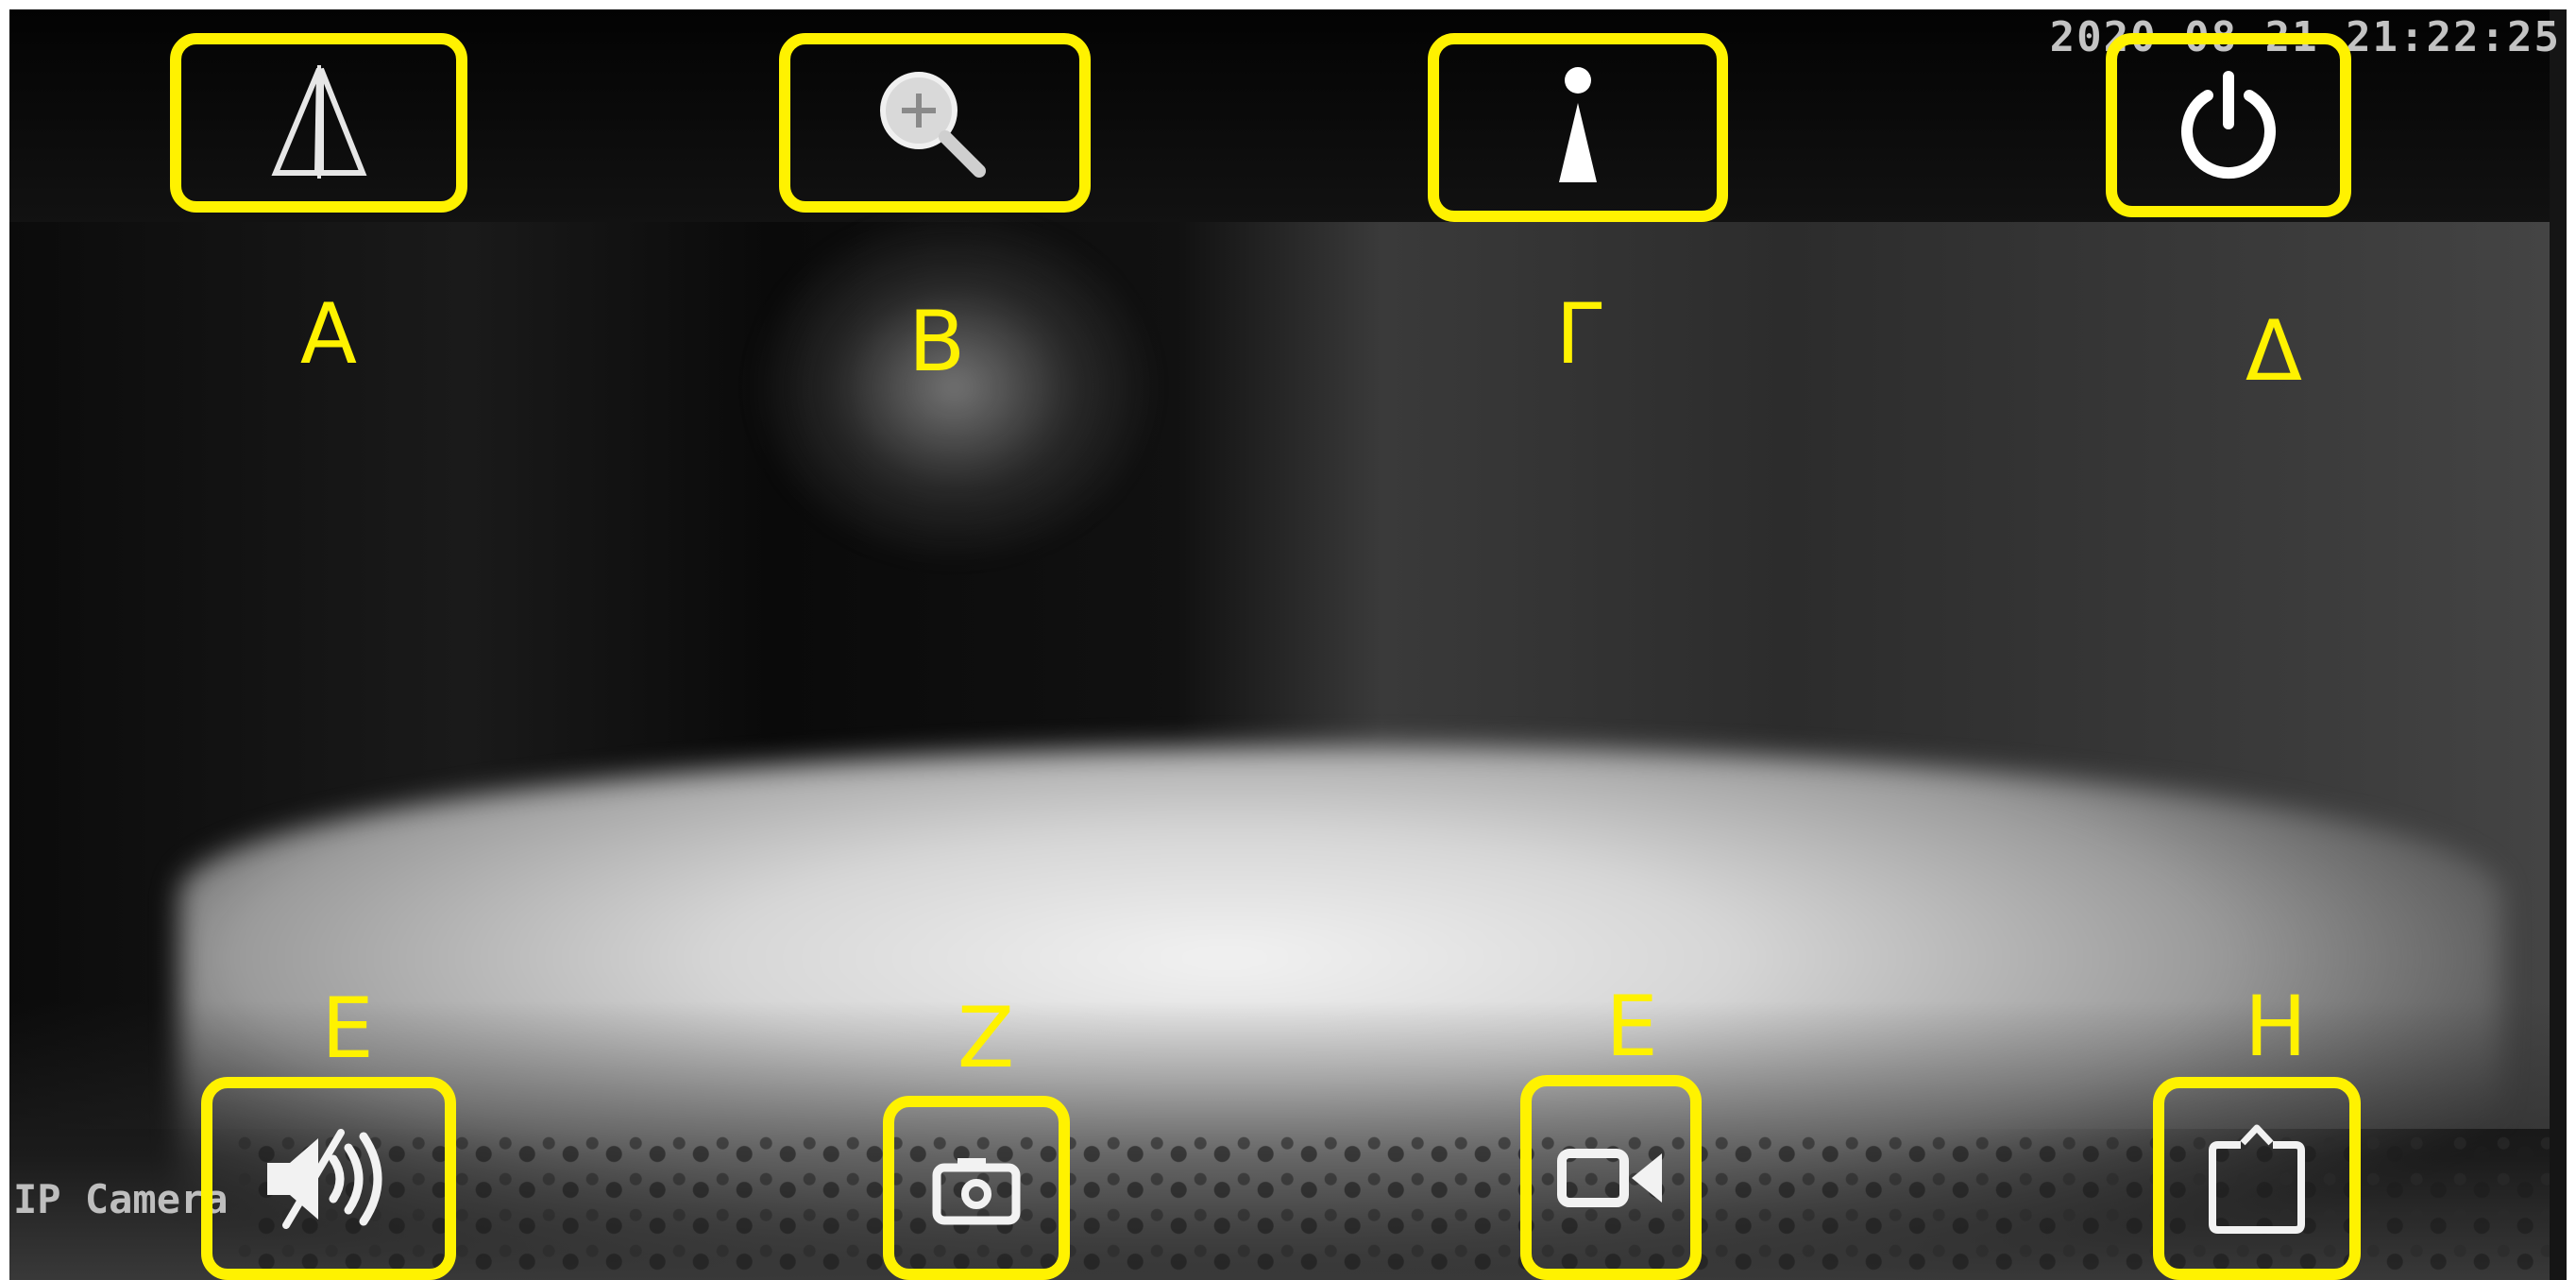  I want to click on camera-icon, so click(976, 1188).